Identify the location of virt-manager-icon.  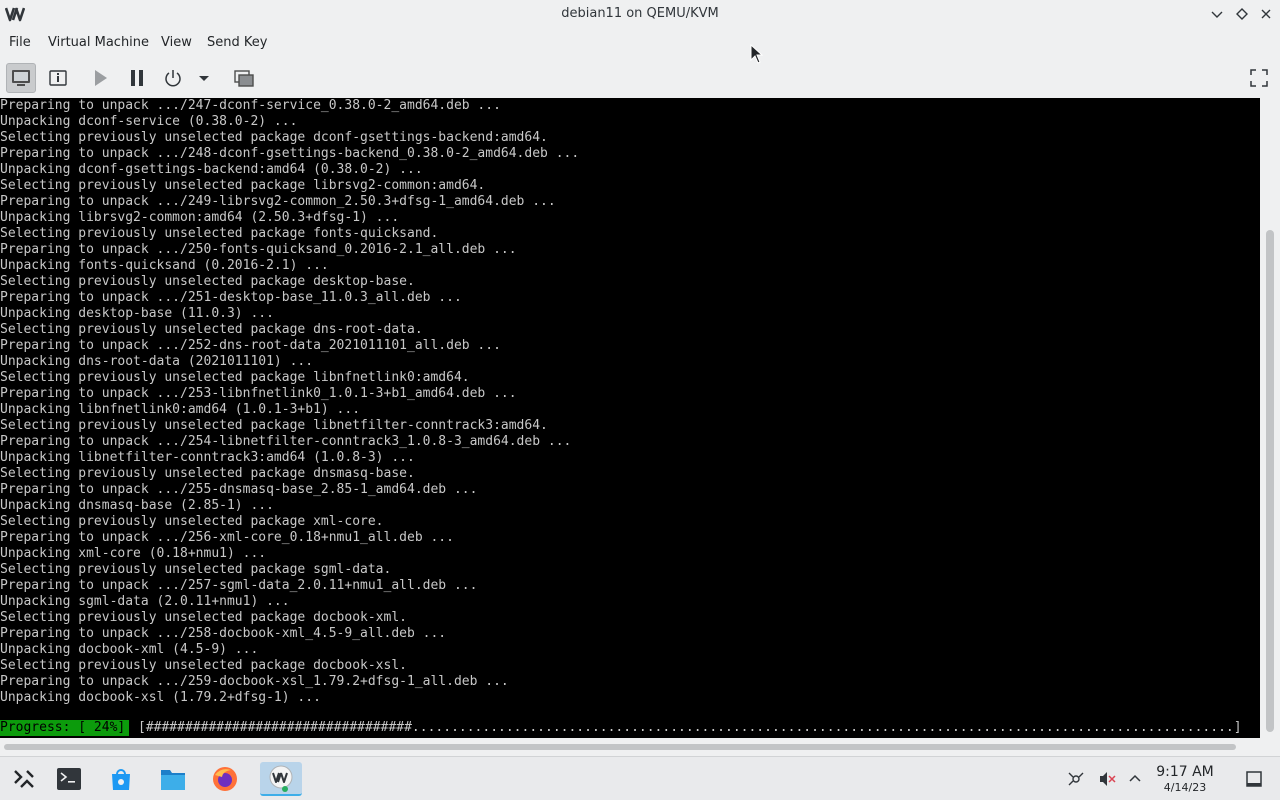
(281, 778).